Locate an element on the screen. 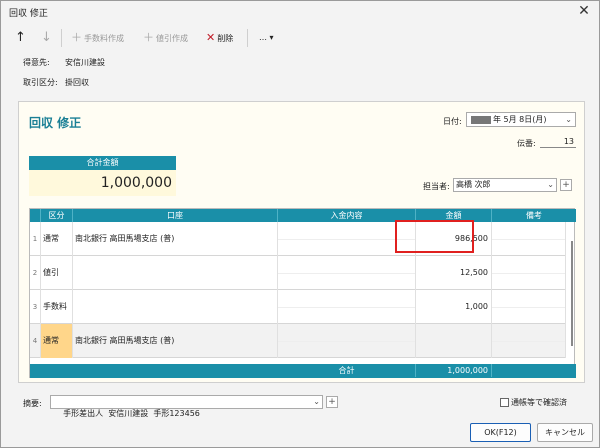 This screenshot has height=448, width=600. table-row-active: 4 通常 南北銀行 高田馬場支店 (普) is located at coordinates (298, 341).